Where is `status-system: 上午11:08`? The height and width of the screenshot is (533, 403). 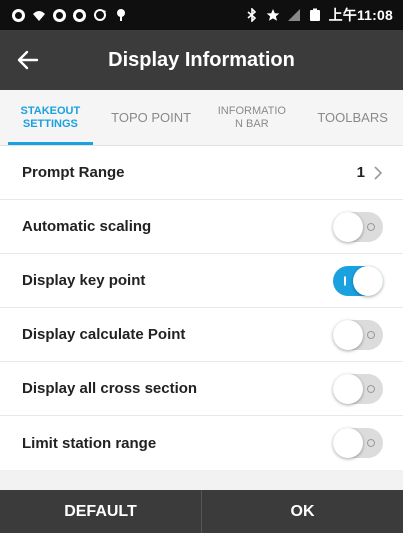
status-system: 上午11:08 is located at coordinates (319, 15).